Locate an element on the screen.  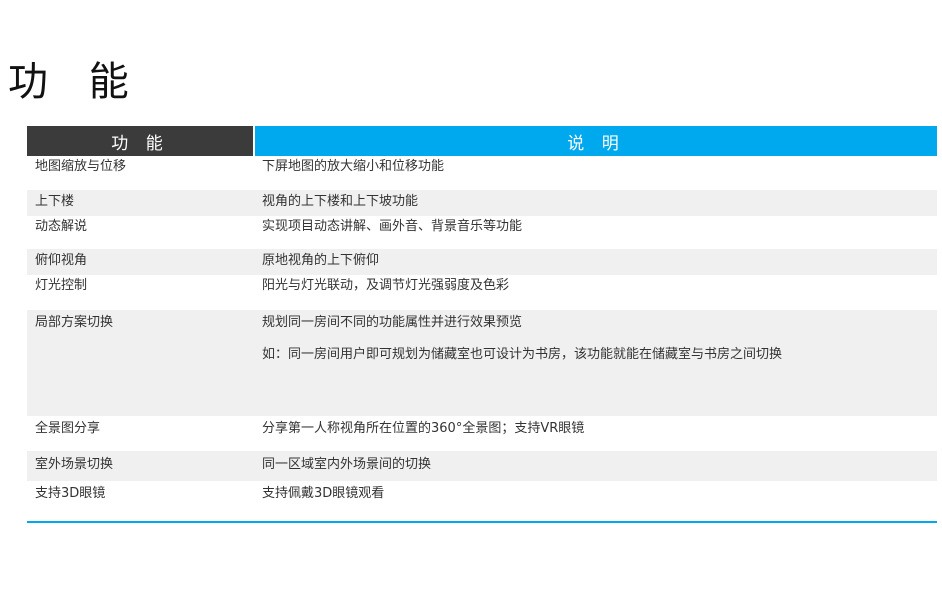
row-description: 视角的上下楼和上下坡功能 is located at coordinates (596, 204).